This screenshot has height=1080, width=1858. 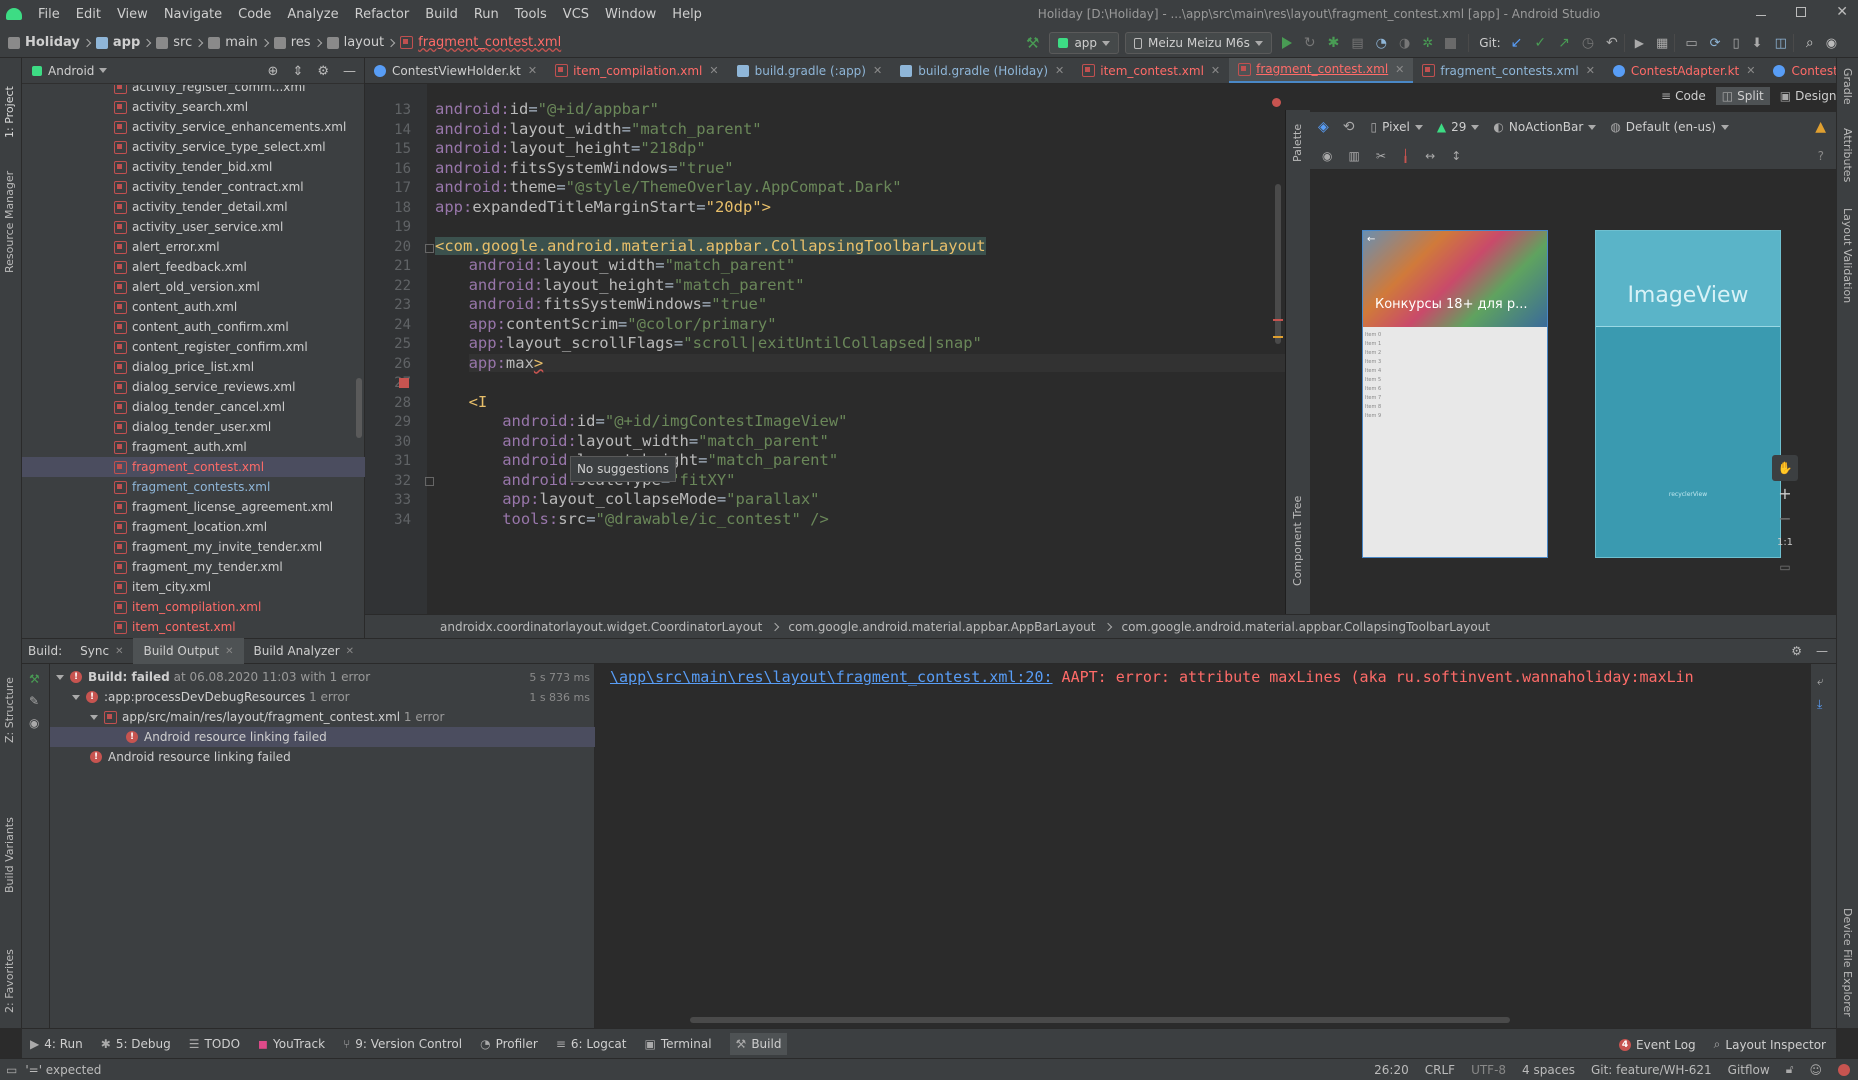 I want to click on file-tree-item: activity_service_type_select.xml, so click(x=193, y=147).